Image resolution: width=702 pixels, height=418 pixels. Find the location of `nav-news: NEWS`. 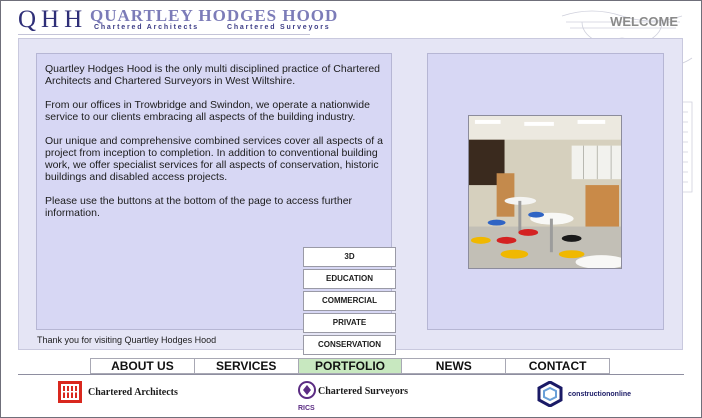

nav-news: NEWS is located at coordinates (454, 366).